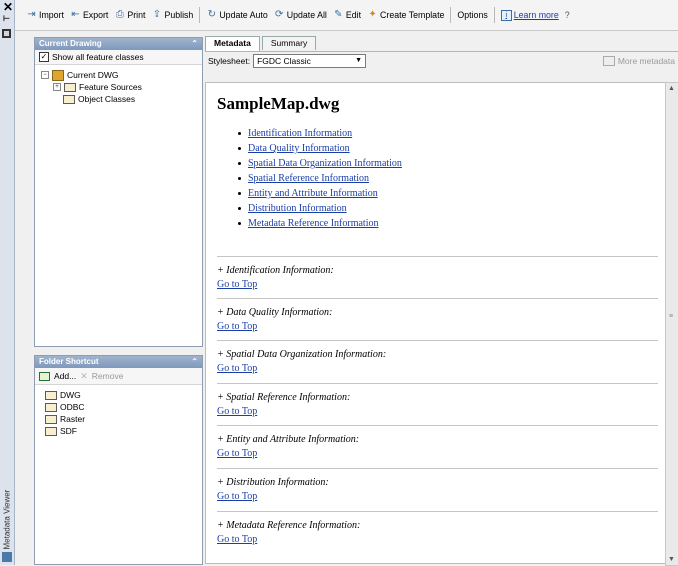 The width and height of the screenshot is (678, 566). I want to click on tab-metadata: Metadata, so click(232, 43).